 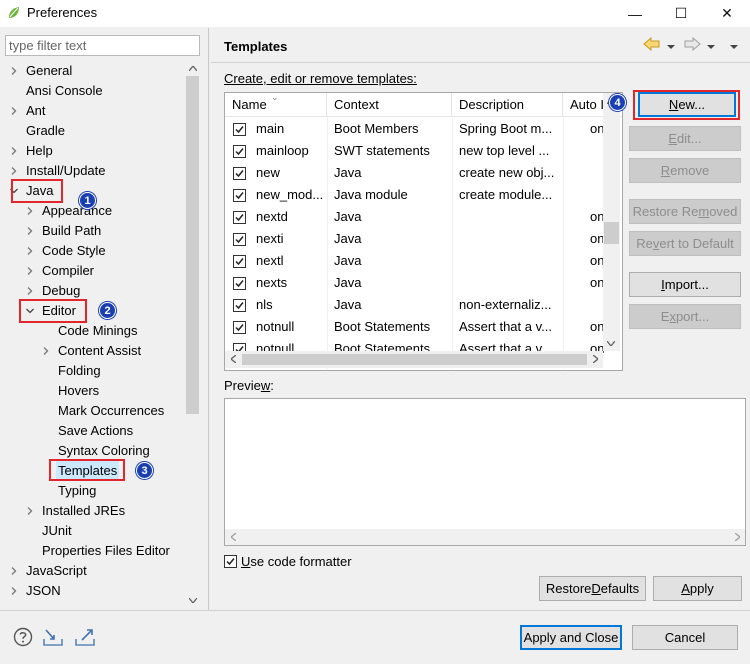 I want to click on tree-item-code-minings: Code Minings, so click(x=98, y=331).